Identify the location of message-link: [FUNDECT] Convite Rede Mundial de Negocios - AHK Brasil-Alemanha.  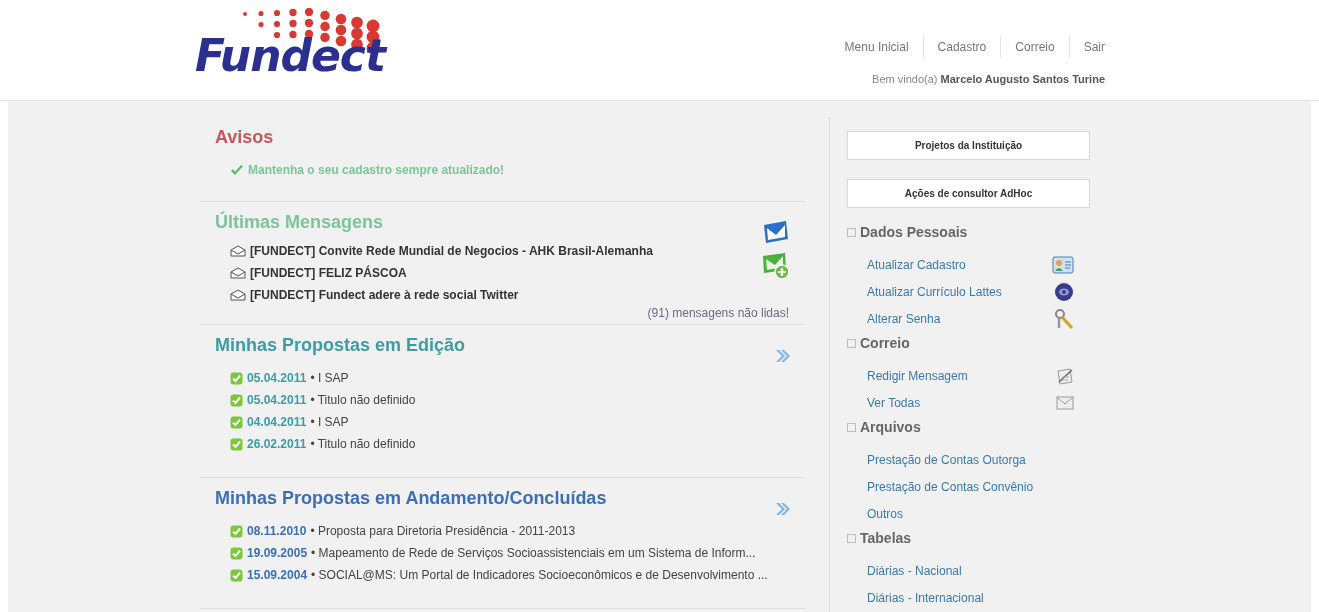
(451, 251).